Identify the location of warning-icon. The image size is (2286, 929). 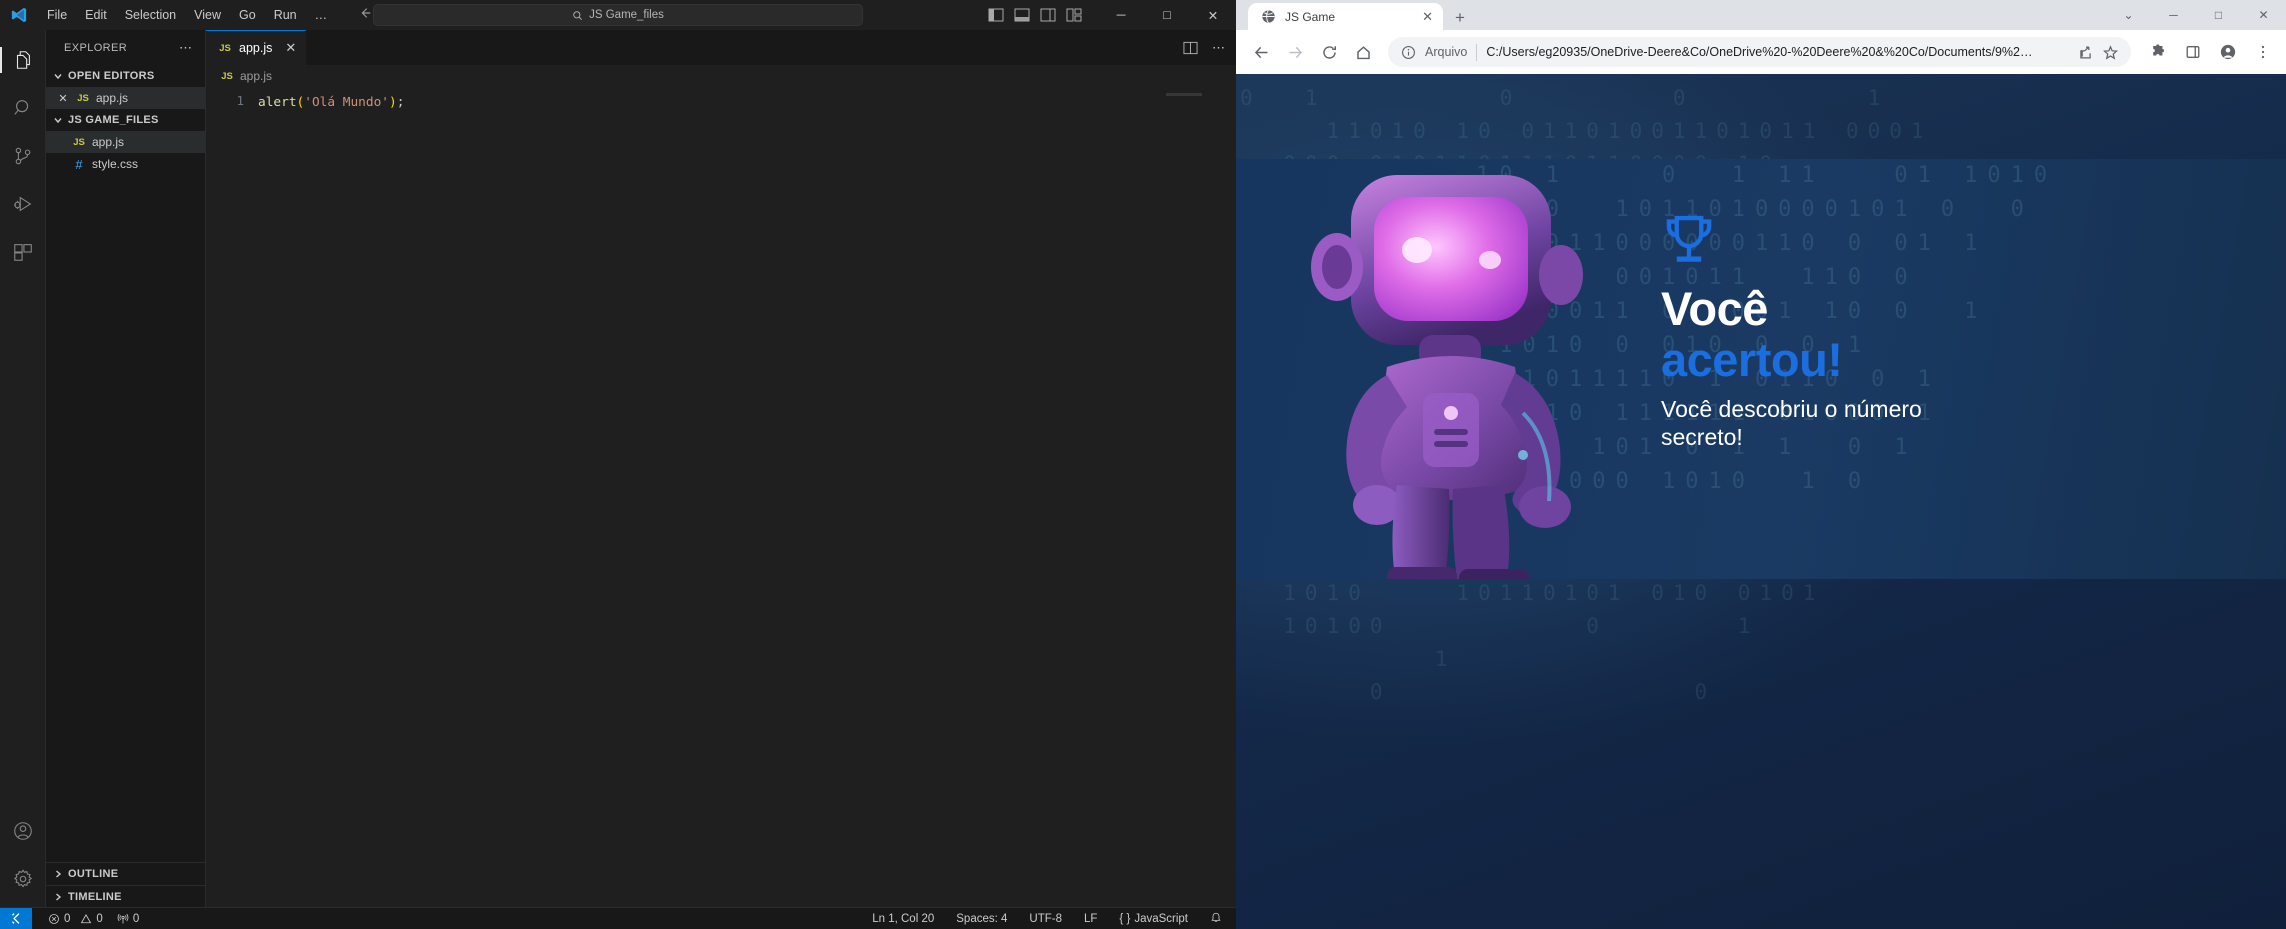
(86, 918).